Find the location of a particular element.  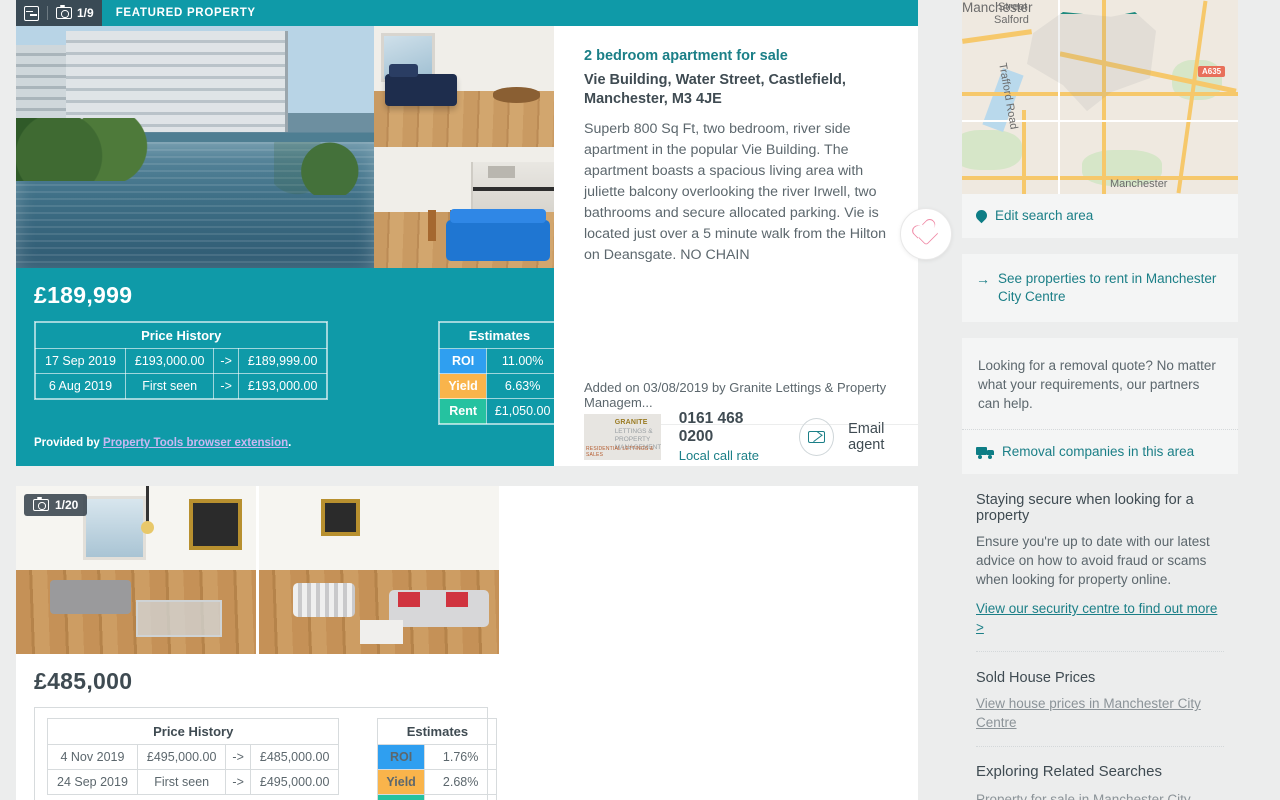

gallery-toolbar: 1/9 is located at coordinates (59, 13).